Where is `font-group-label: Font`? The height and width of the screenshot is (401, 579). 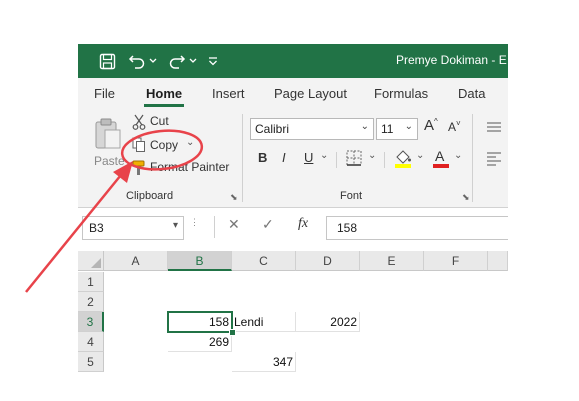 font-group-label: Font is located at coordinates (351, 196).